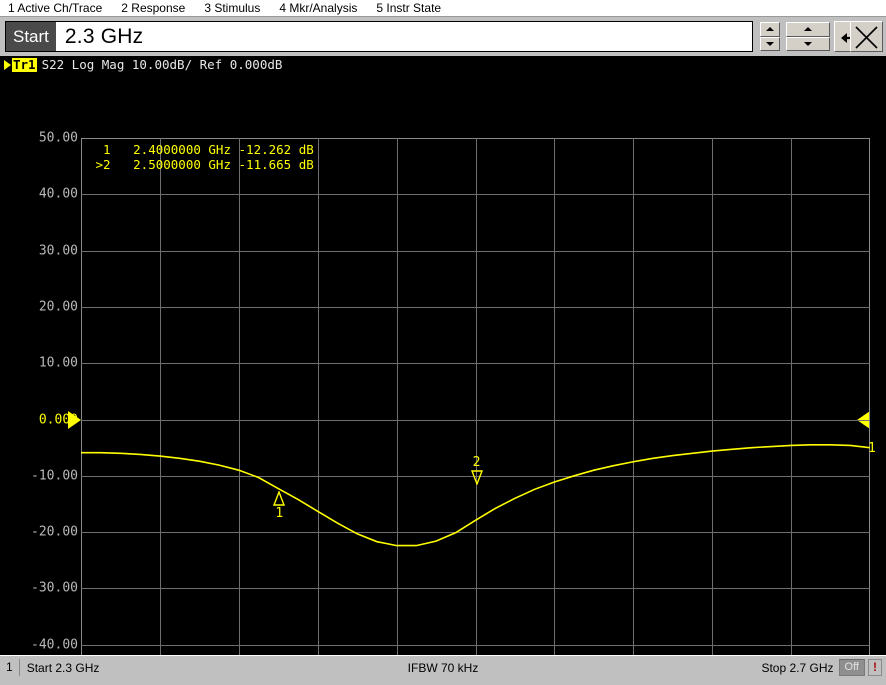 The width and height of the screenshot is (886, 685). I want to click on y-tick-30: 30.00, so click(58, 251).